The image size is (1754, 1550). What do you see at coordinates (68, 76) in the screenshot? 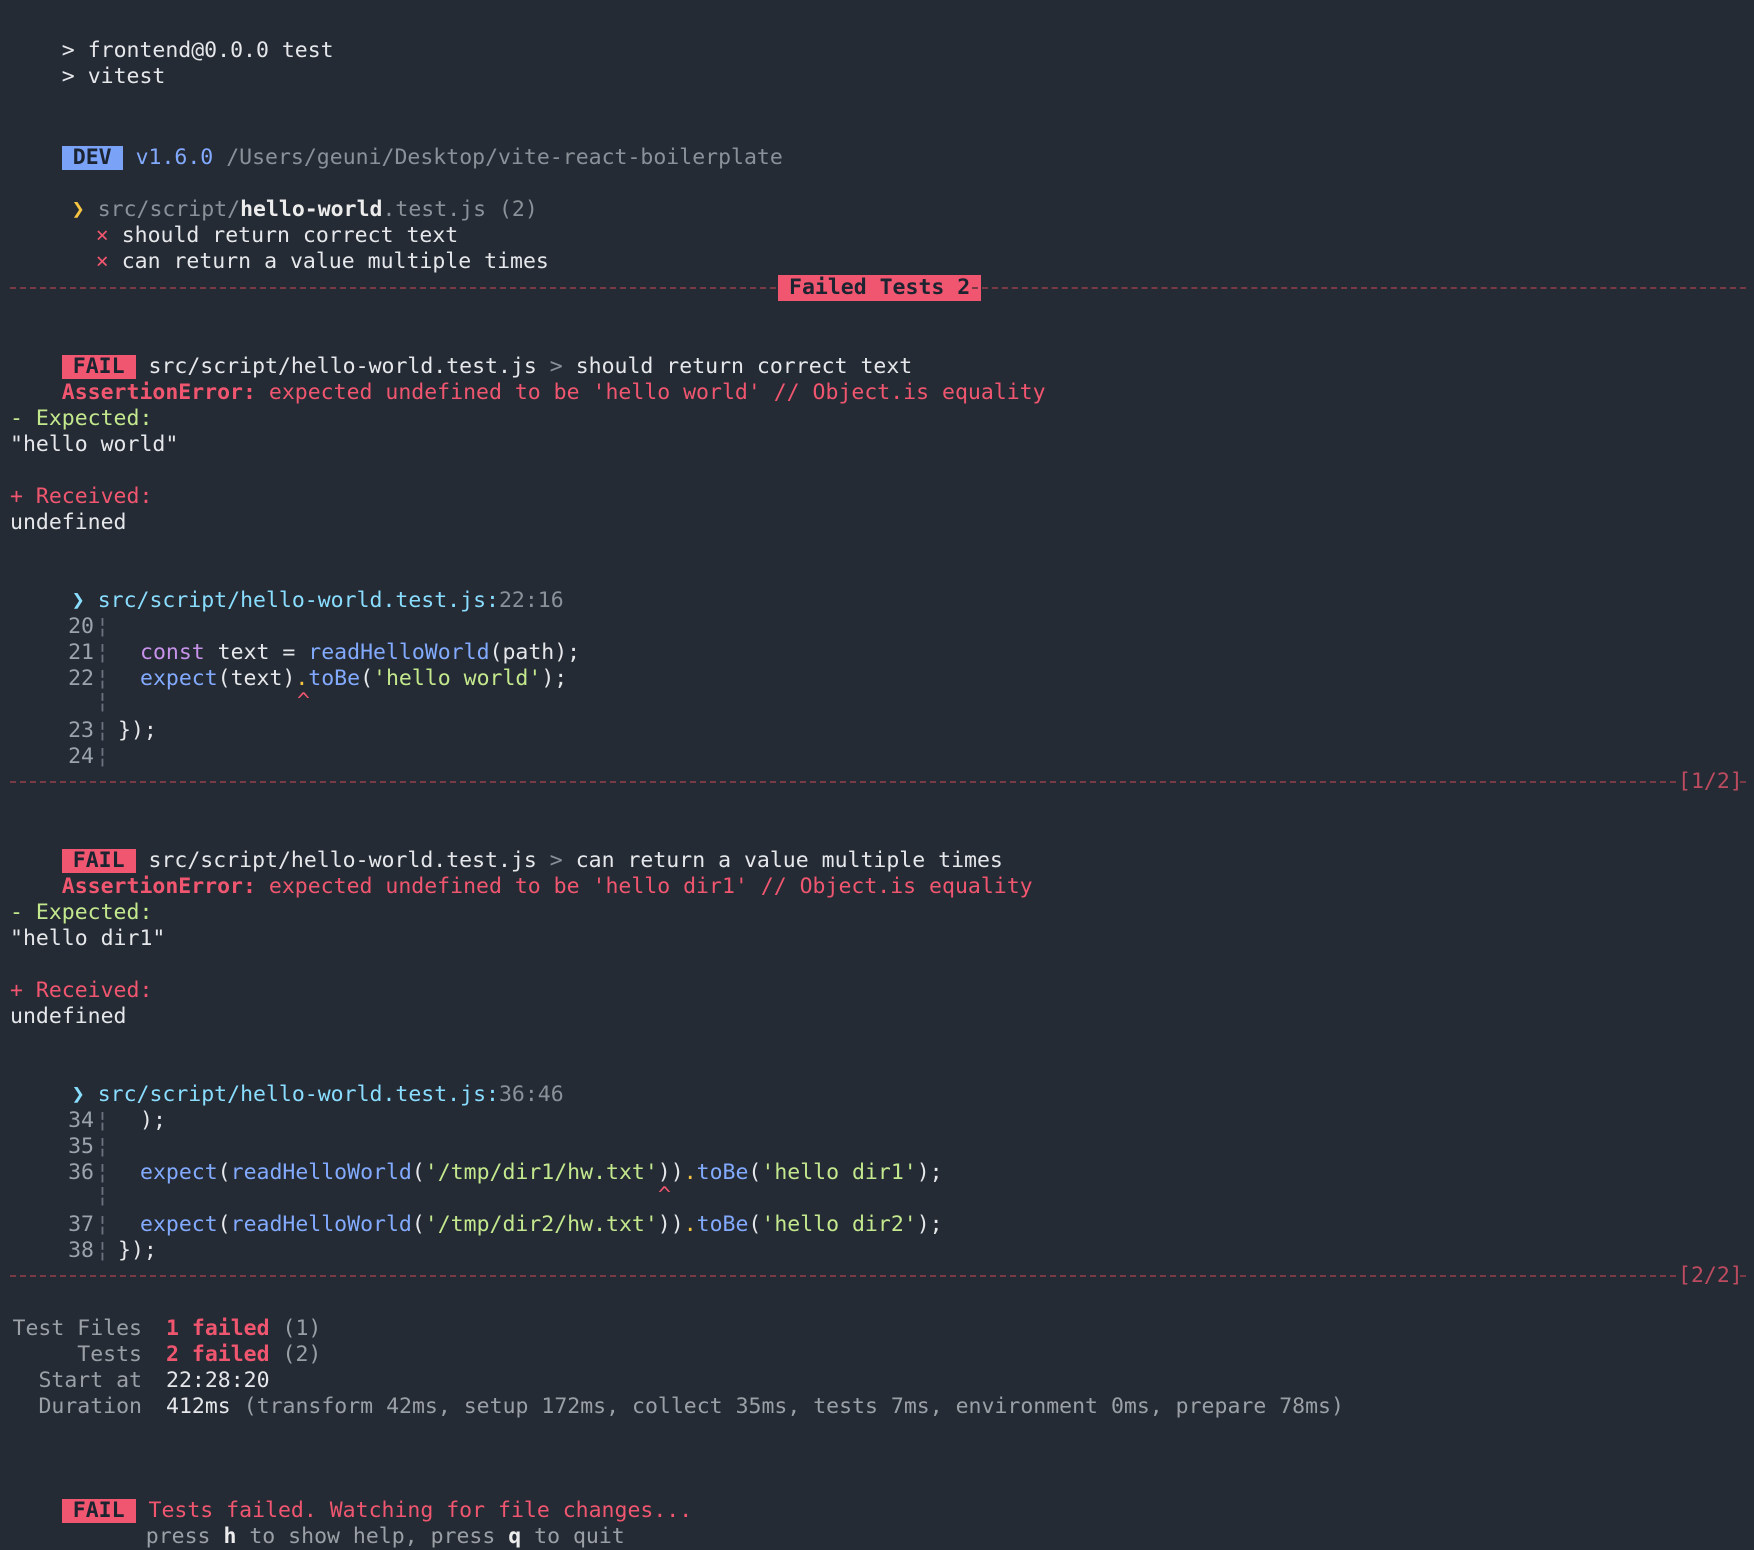
I see `prompt-chevron: >` at bounding box center [68, 76].